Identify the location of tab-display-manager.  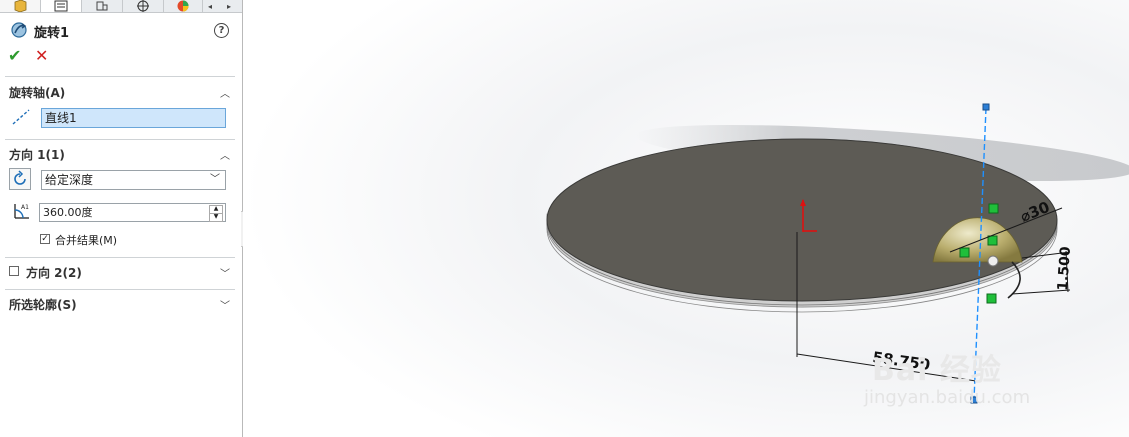
(183, 6).